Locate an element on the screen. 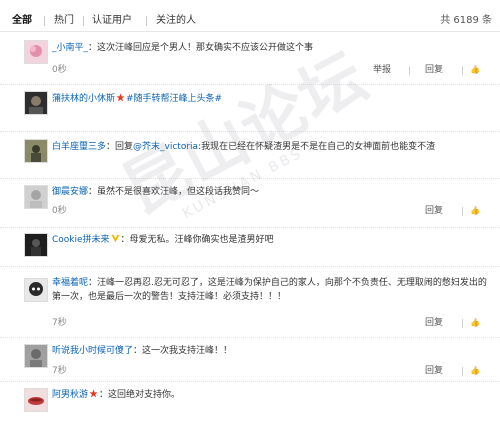 Image resolution: width=500 pixels, height=430 pixels. comment-text-line: 御晨安娜：虽然不是很喜欢汪峰，但这段话我赞同～ is located at coordinates (271, 192).